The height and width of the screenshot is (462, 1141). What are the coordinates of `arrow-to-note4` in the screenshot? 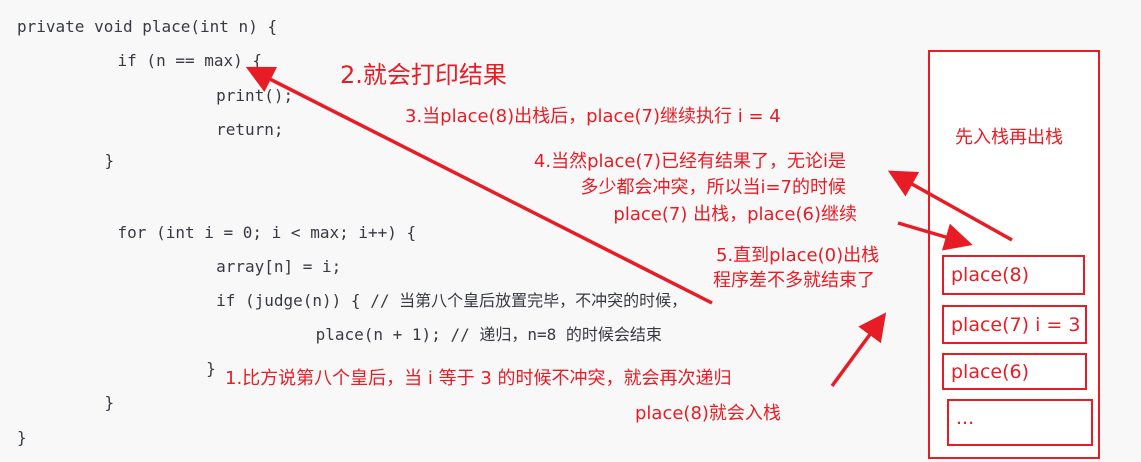 It's located at (950, 206).